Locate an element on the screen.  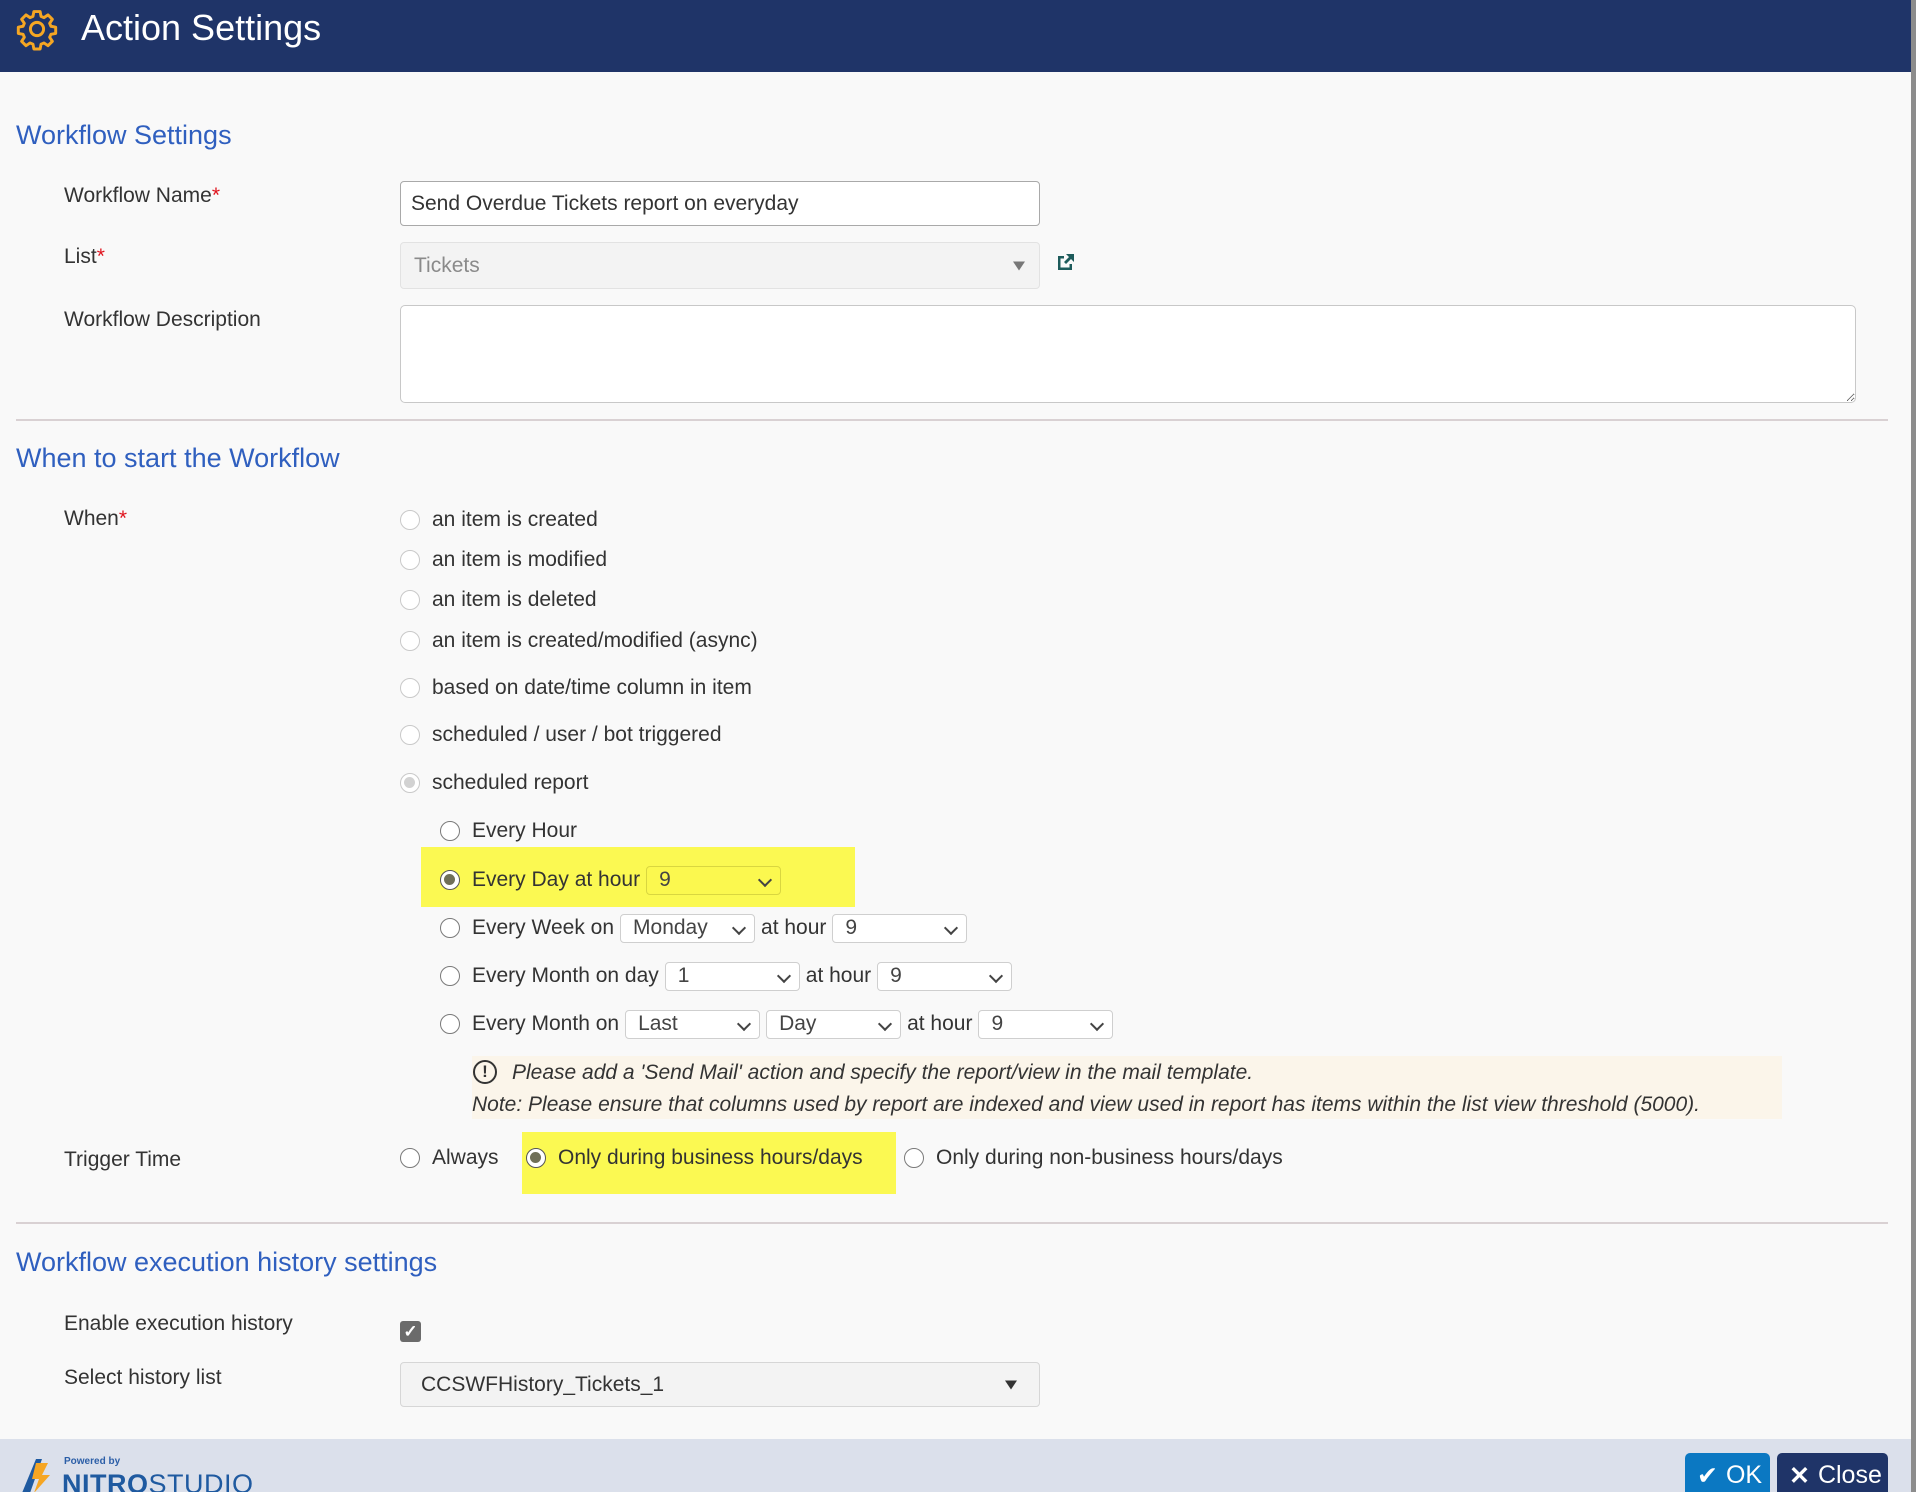
list-select-value: Tickets is located at coordinates (447, 265).